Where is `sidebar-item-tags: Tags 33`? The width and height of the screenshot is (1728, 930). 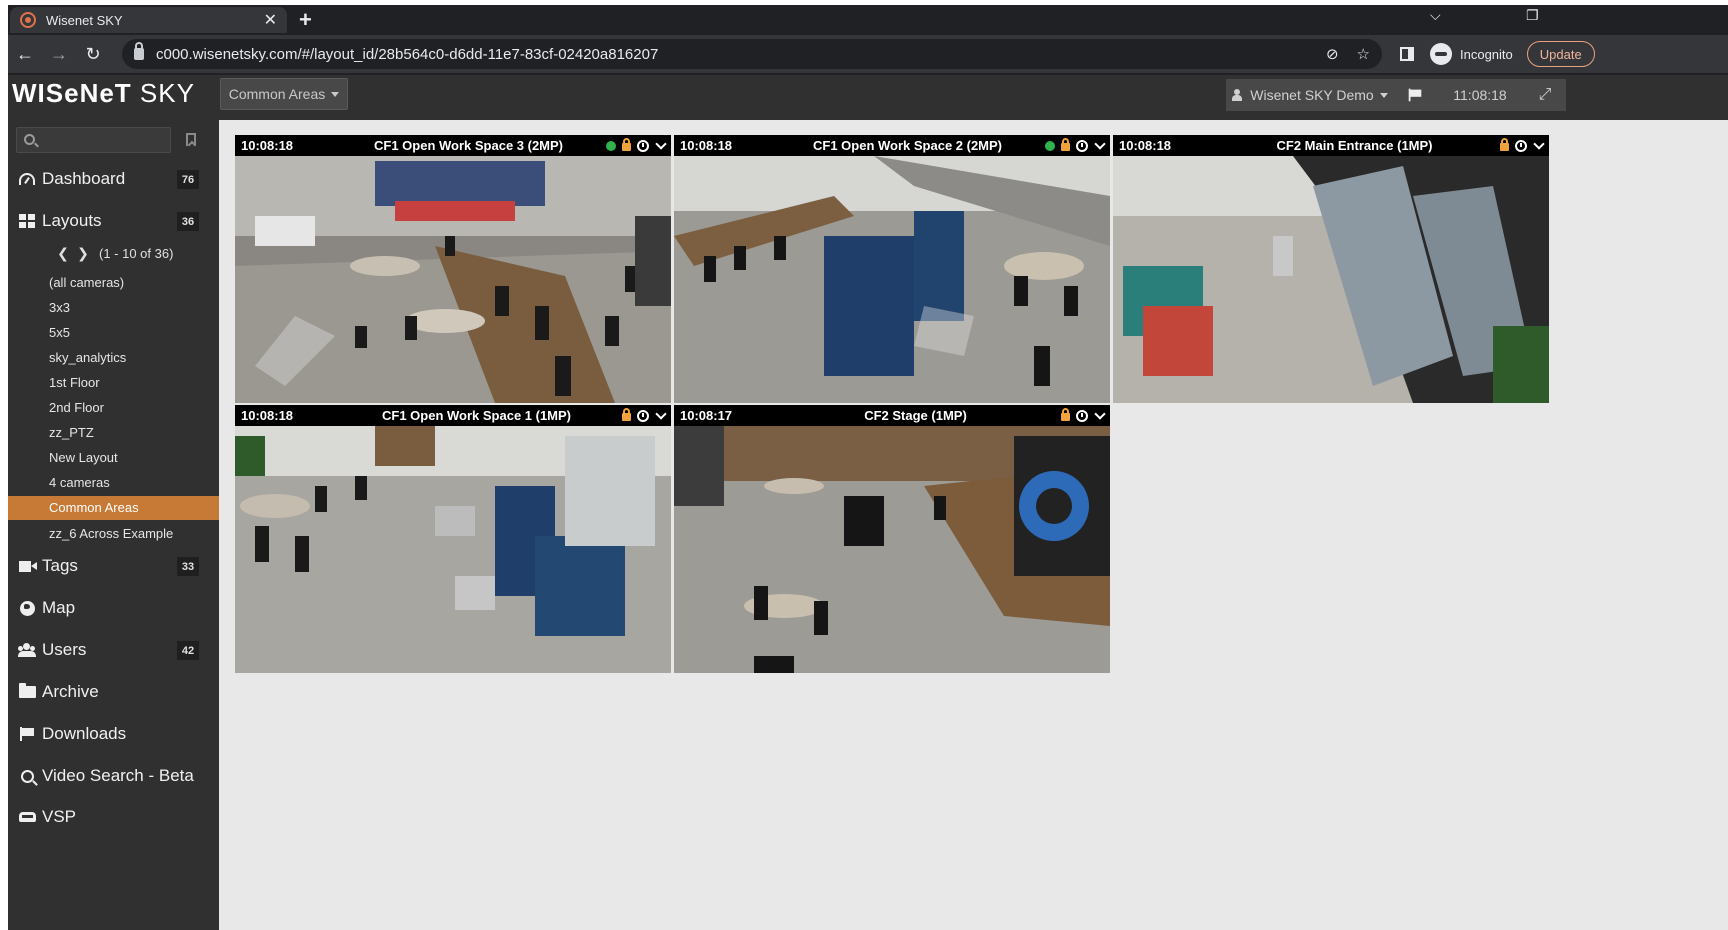
sidebar-item-tags: Tags 33 is located at coordinates (113, 566).